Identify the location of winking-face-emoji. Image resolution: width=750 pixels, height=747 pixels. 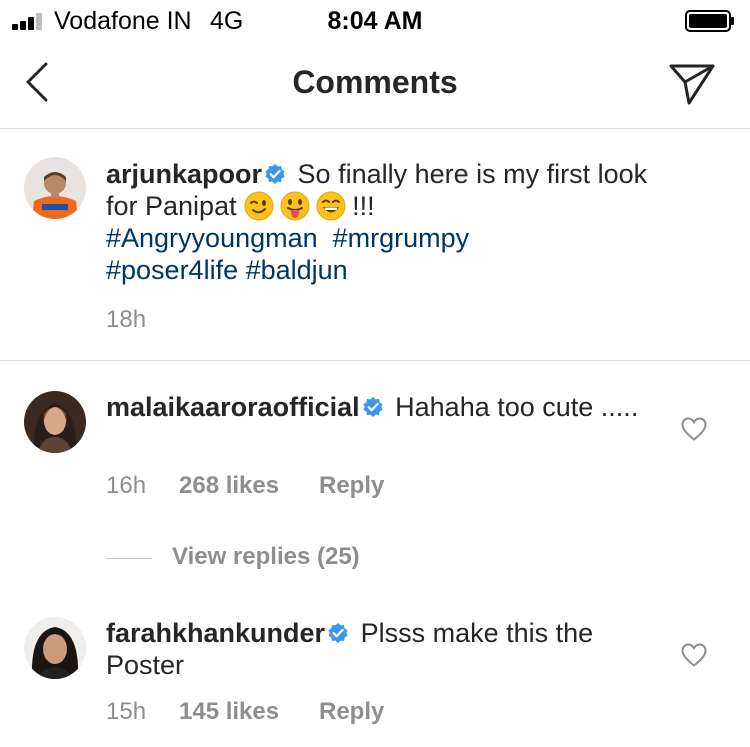
(259, 206).